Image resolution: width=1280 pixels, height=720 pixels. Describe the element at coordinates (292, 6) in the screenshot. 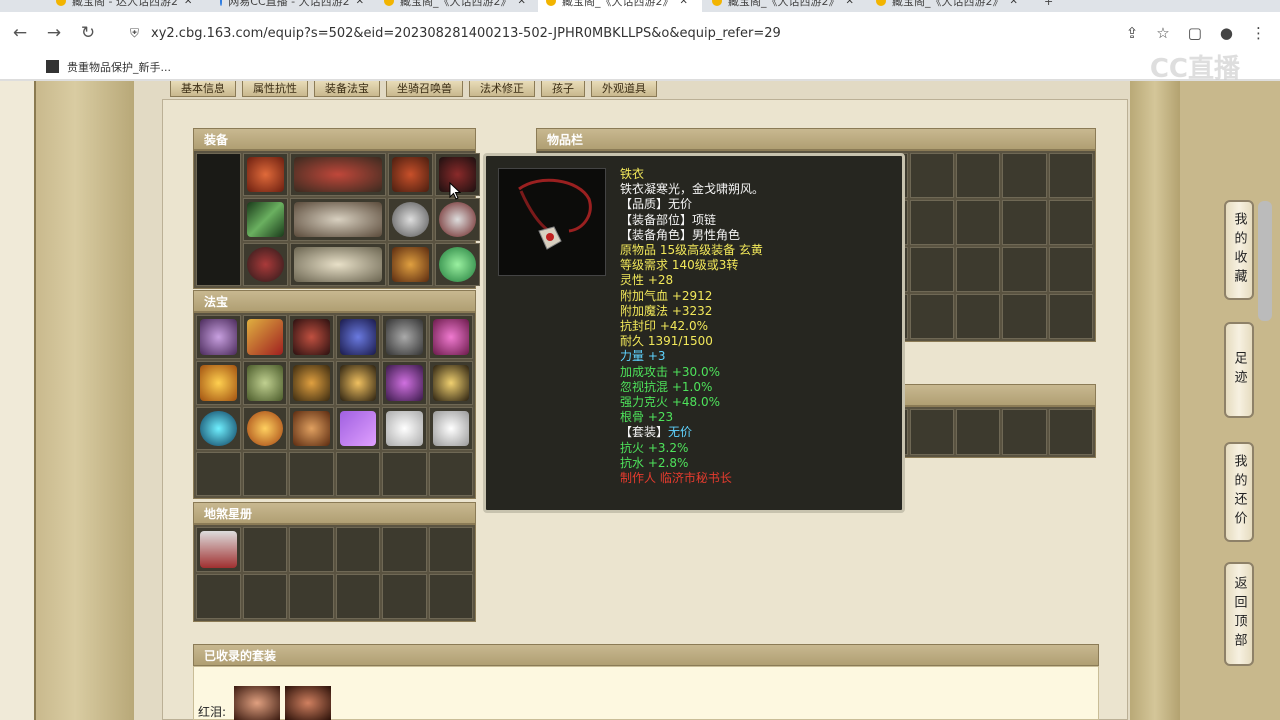

I see `browser-tab: 网易CC直播 - 大话西游2 ✕` at that location.